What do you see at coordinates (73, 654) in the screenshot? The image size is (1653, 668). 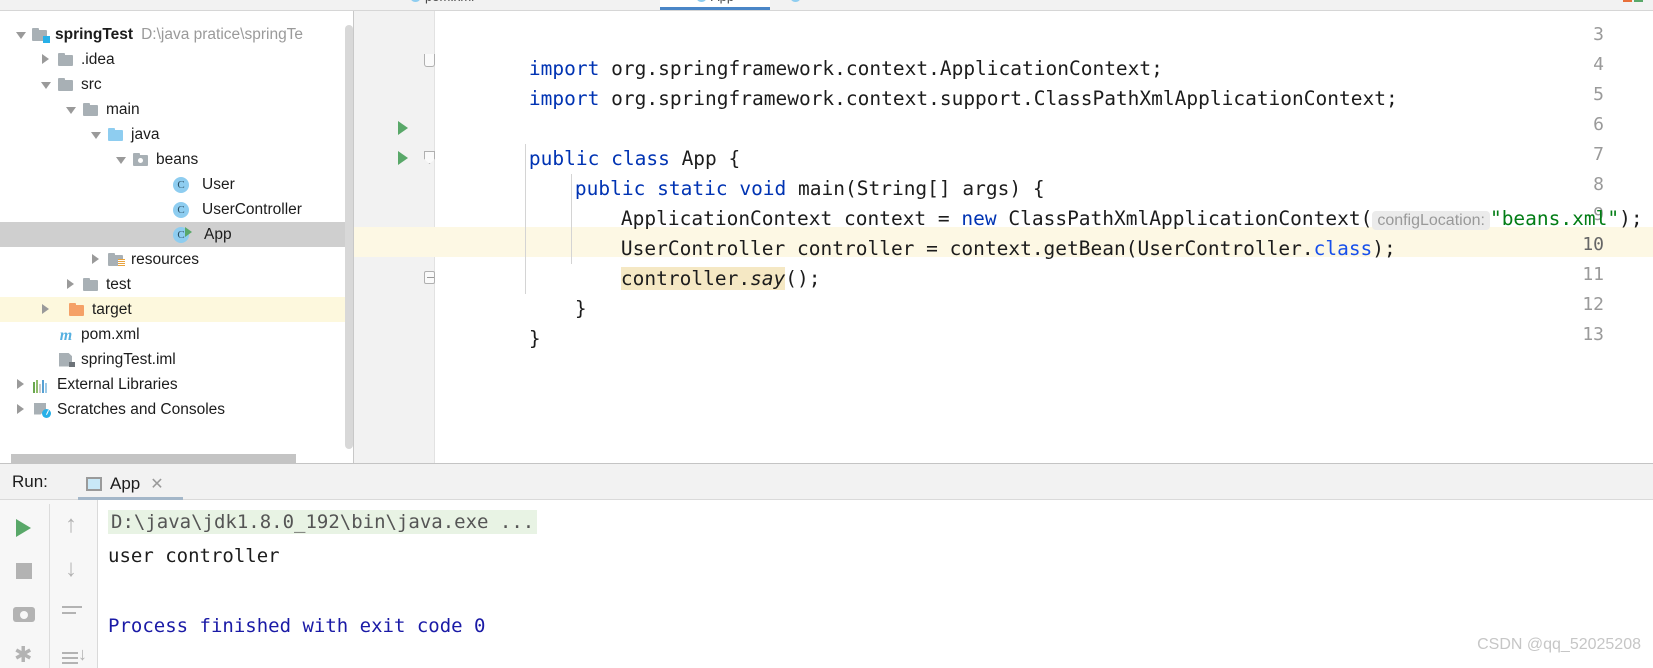 I see `scroll-to-end-icon` at bounding box center [73, 654].